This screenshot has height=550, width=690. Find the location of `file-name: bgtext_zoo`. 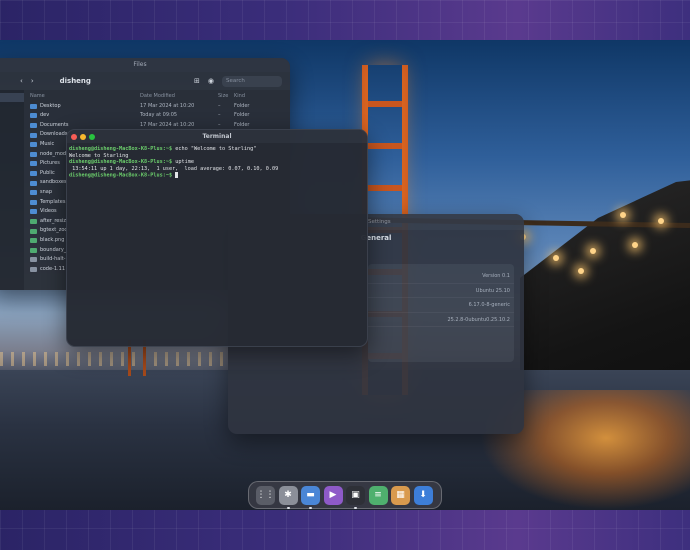

file-name: bgtext_zoo is located at coordinates (54, 230).